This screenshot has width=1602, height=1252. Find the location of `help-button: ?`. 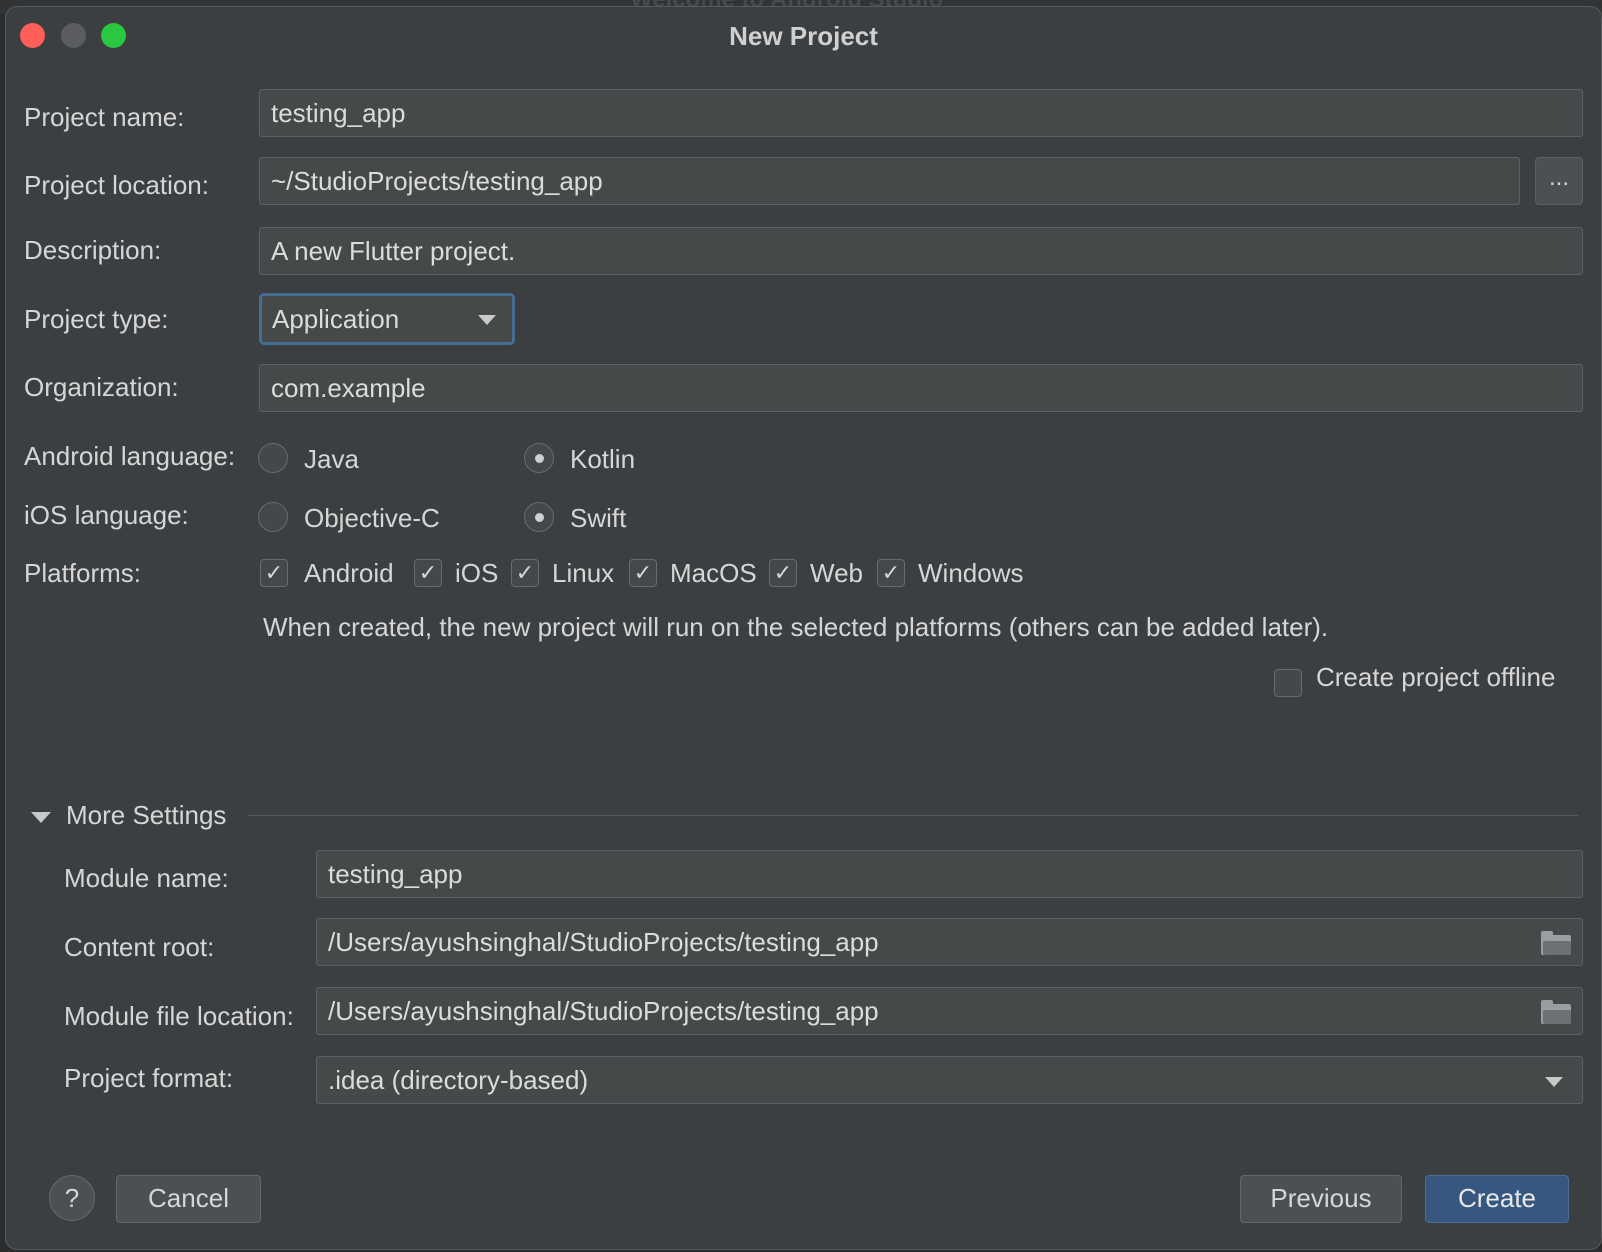

help-button: ? is located at coordinates (72, 1198).